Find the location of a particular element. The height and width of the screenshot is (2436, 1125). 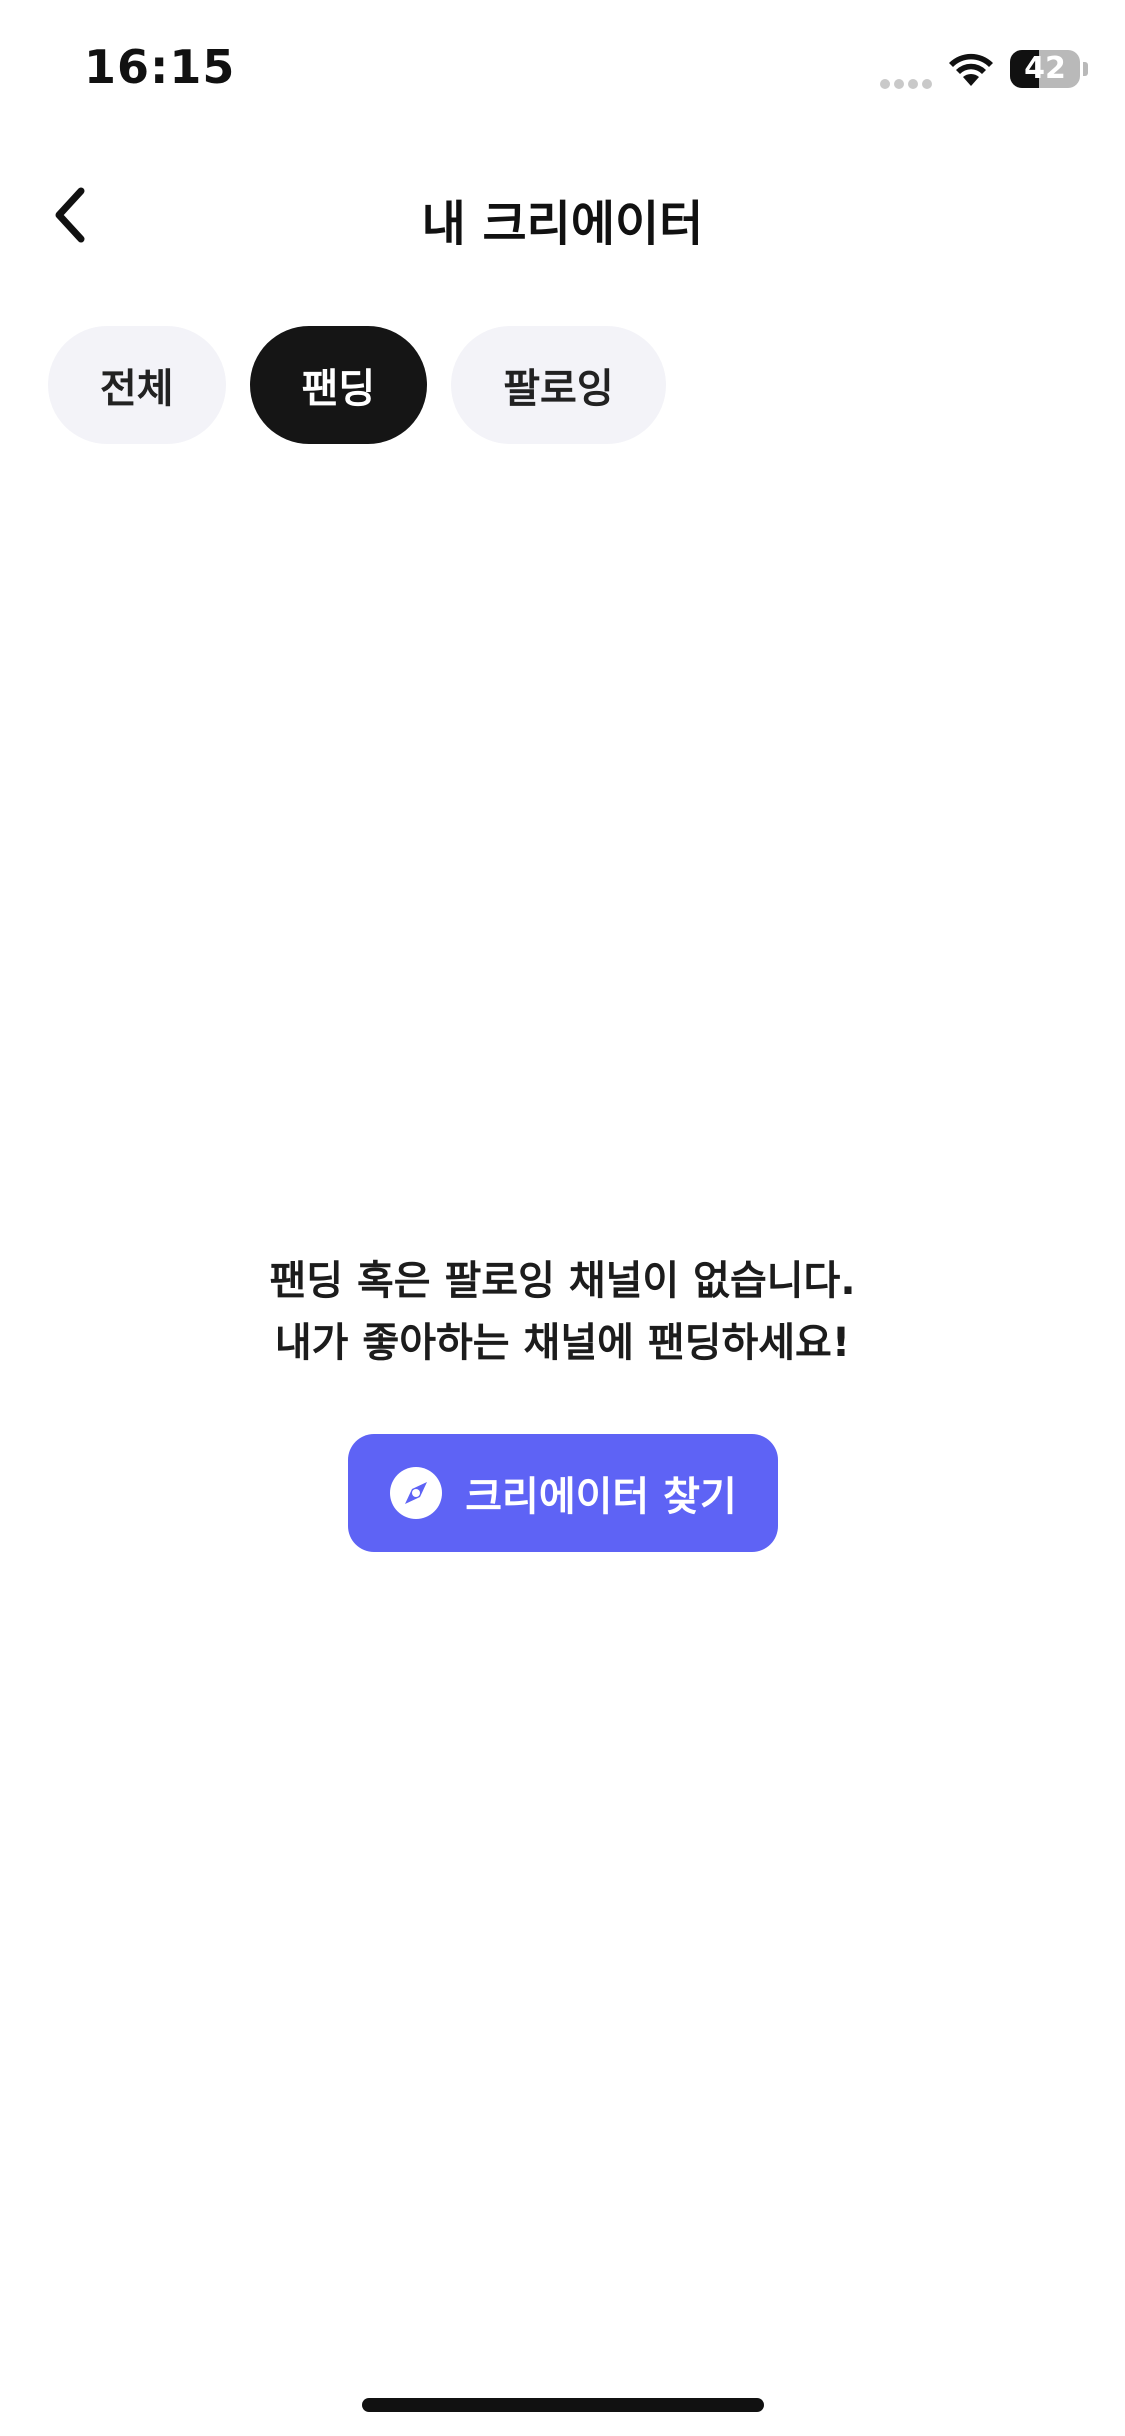

compass-icon is located at coordinates (416, 1493).